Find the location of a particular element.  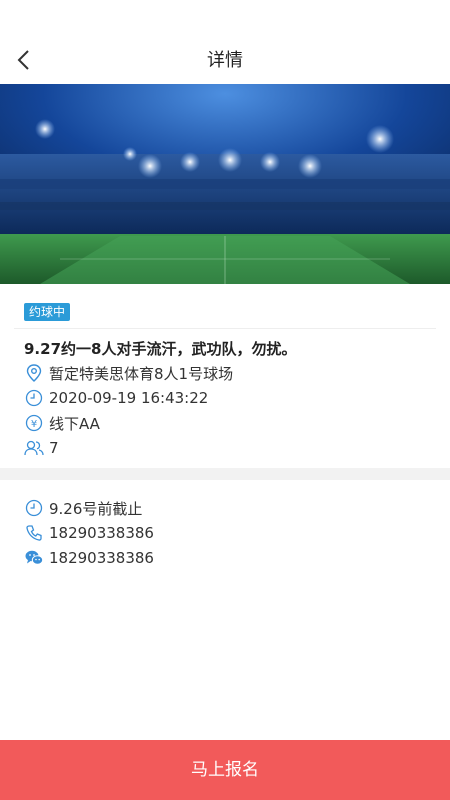

location-text: 暂定特美思体育8人1号球场 is located at coordinates (141, 373).